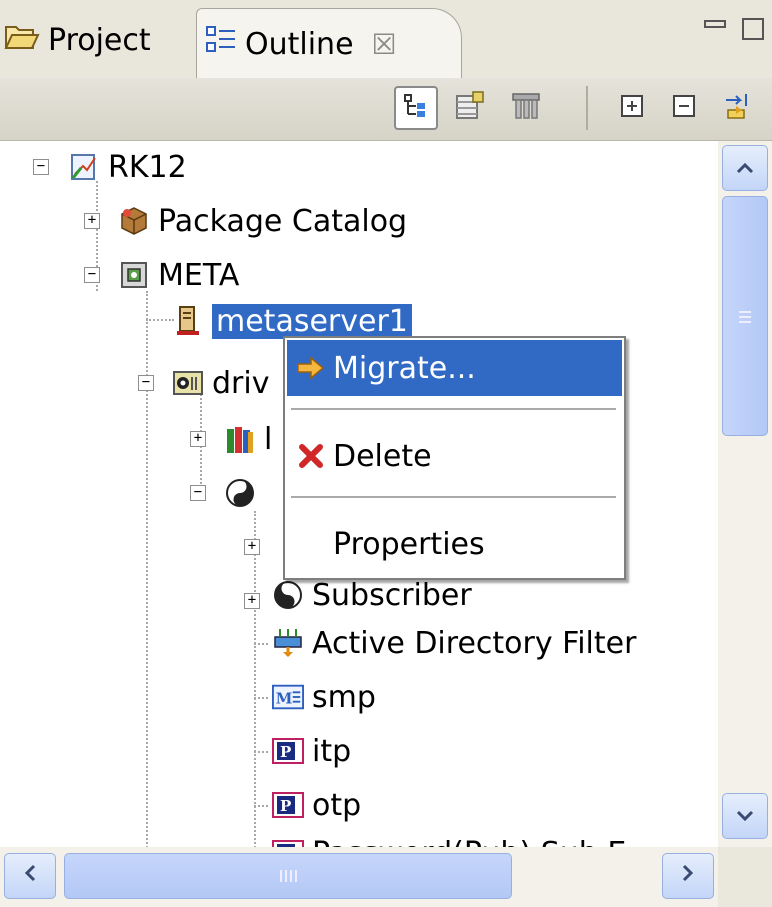  I want to click on tree-item-label: metaserver1, so click(312, 321).